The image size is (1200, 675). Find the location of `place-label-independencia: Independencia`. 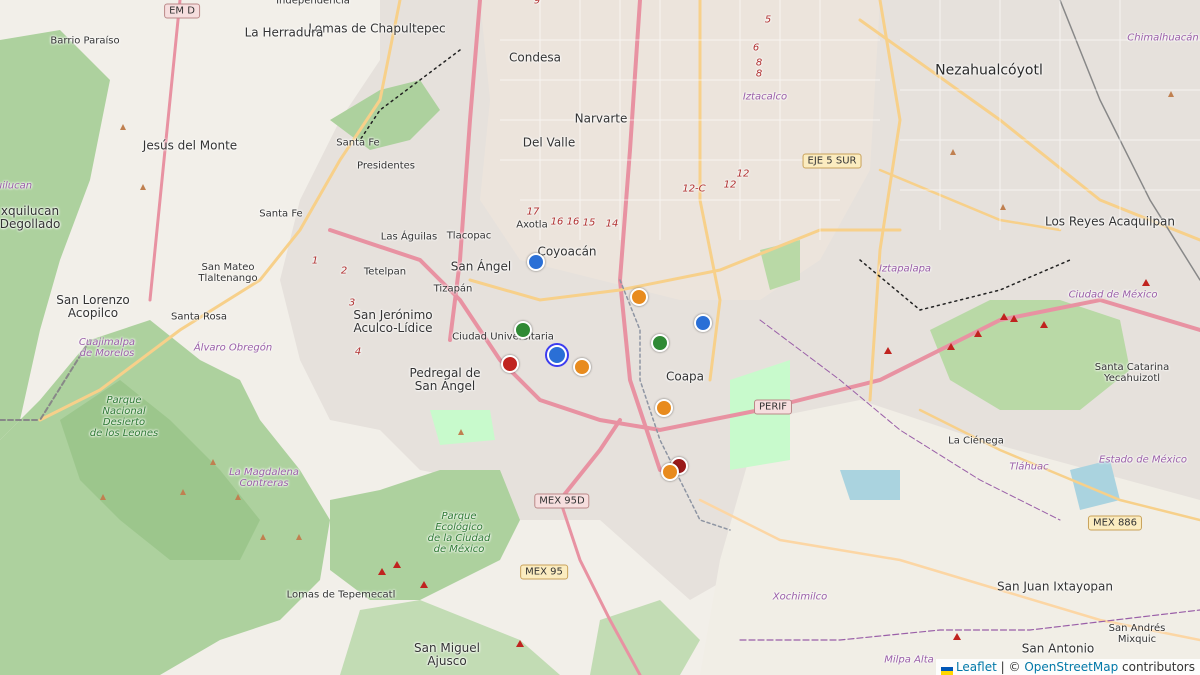

place-label-independencia: Independencia is located at coordinates (313, 3).